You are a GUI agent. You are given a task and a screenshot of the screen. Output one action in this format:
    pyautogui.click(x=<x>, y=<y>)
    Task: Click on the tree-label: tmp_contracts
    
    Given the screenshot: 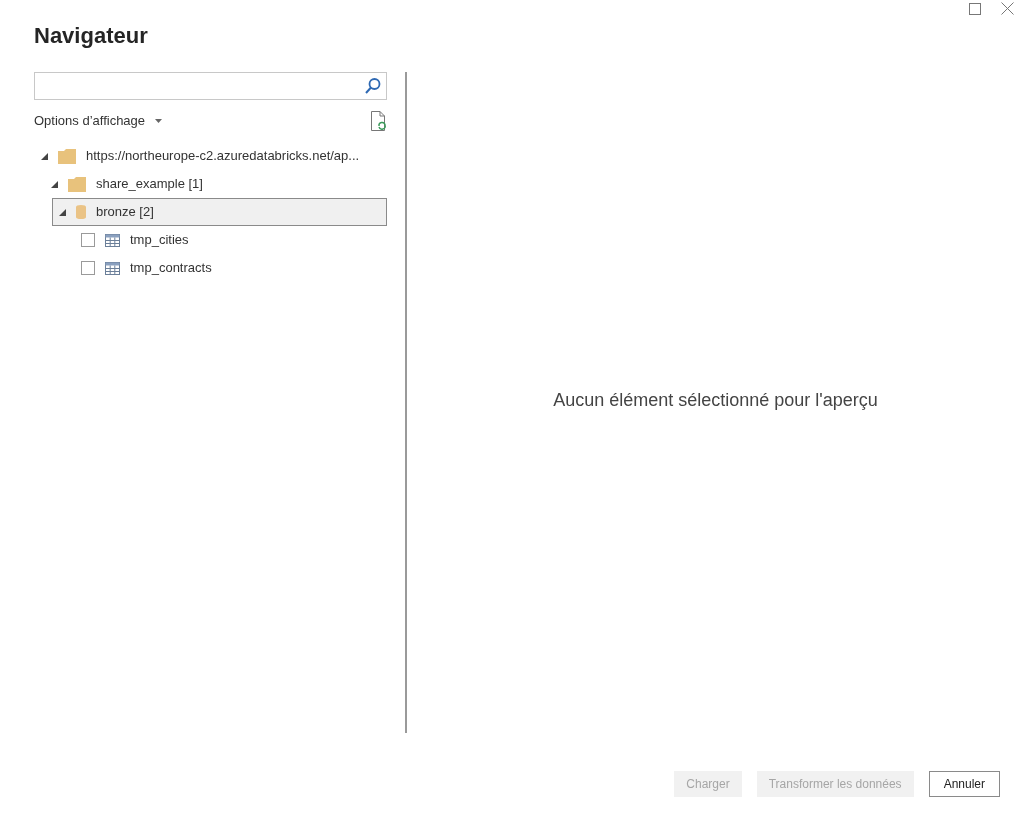 What is the action you would take?
    pyautogui.click(x=171, y=268)
    